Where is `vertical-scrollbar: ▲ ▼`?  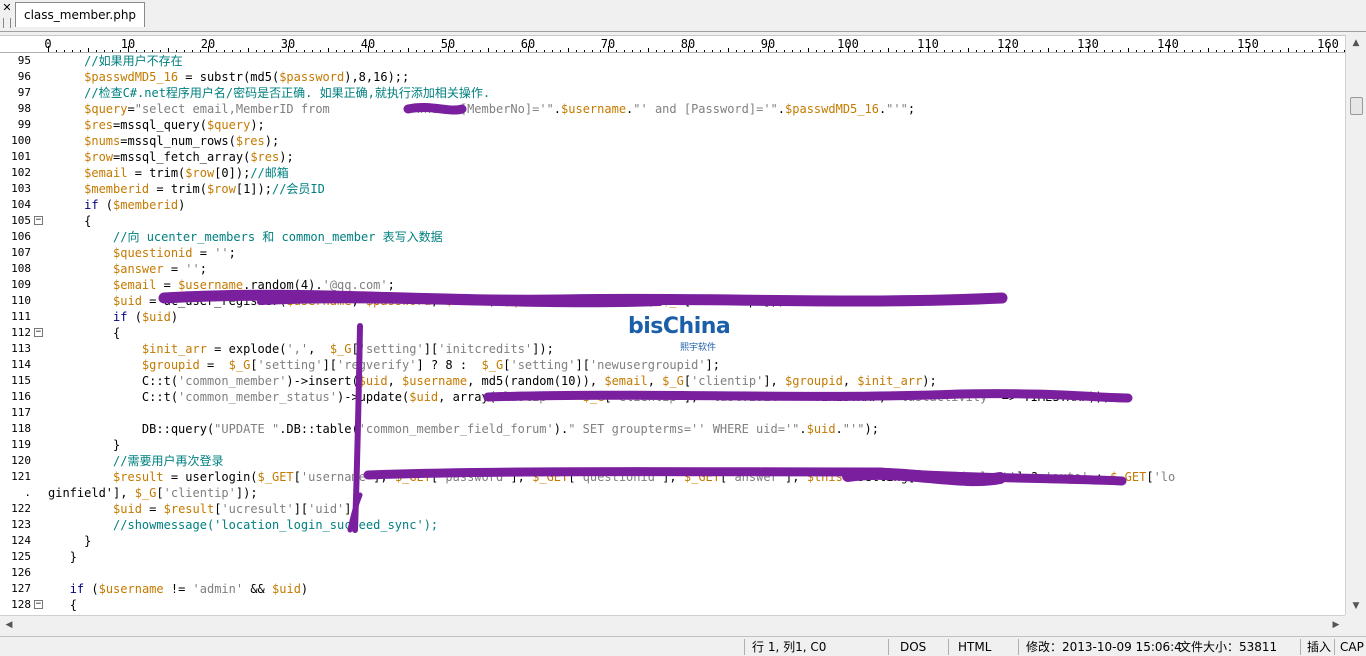 vertical-scrollbar: ▲ ▼ is located at coordinates (1355, 325).